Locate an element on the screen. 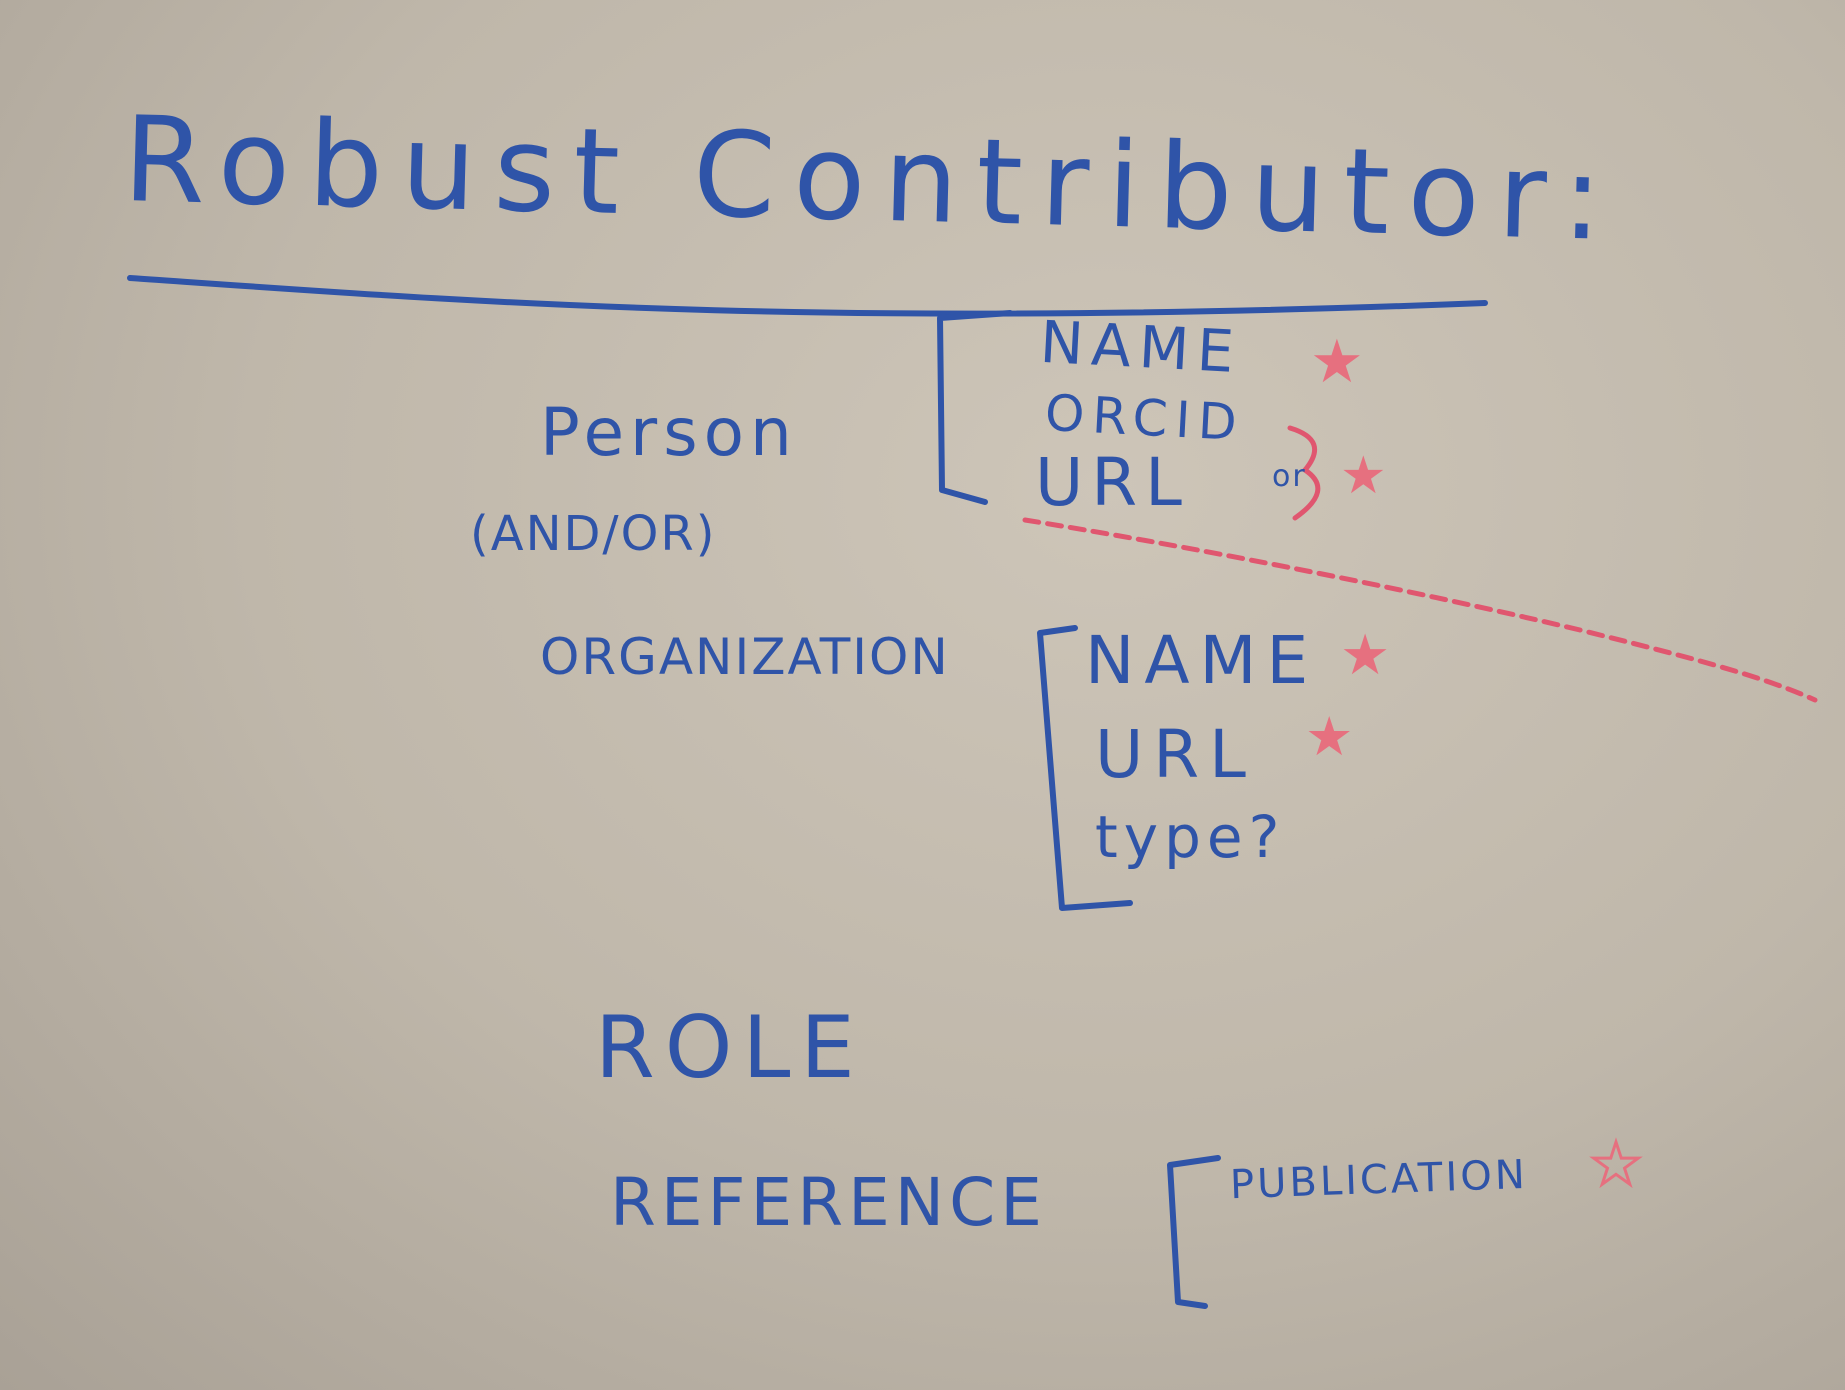  organization-label: ORGANIZATION is located at coordinates (745, 657).